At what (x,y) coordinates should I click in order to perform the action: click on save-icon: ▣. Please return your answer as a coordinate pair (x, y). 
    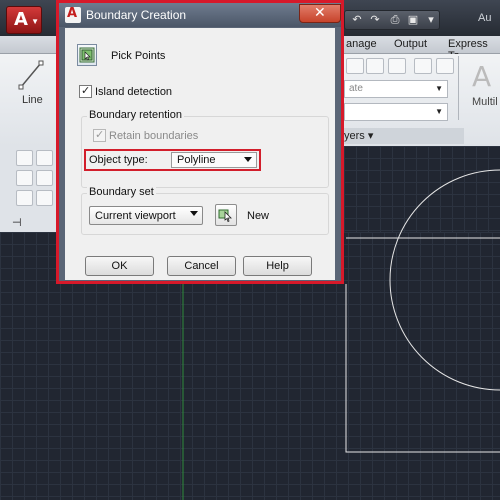
    Looking at the image, I should click on (413, 20).